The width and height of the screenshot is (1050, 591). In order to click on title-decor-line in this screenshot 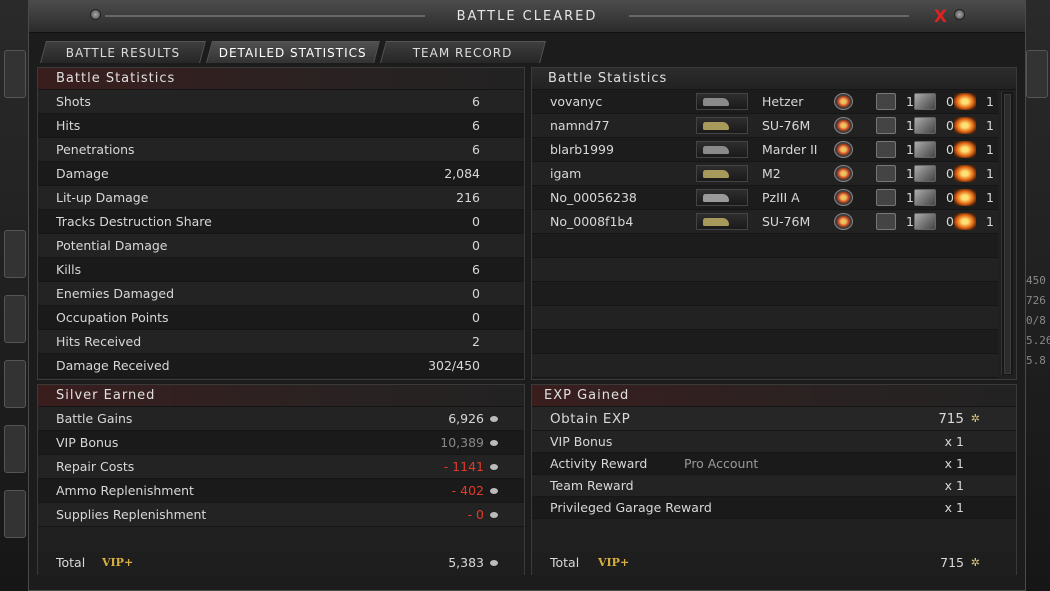, I will do `click(769, 16)`.